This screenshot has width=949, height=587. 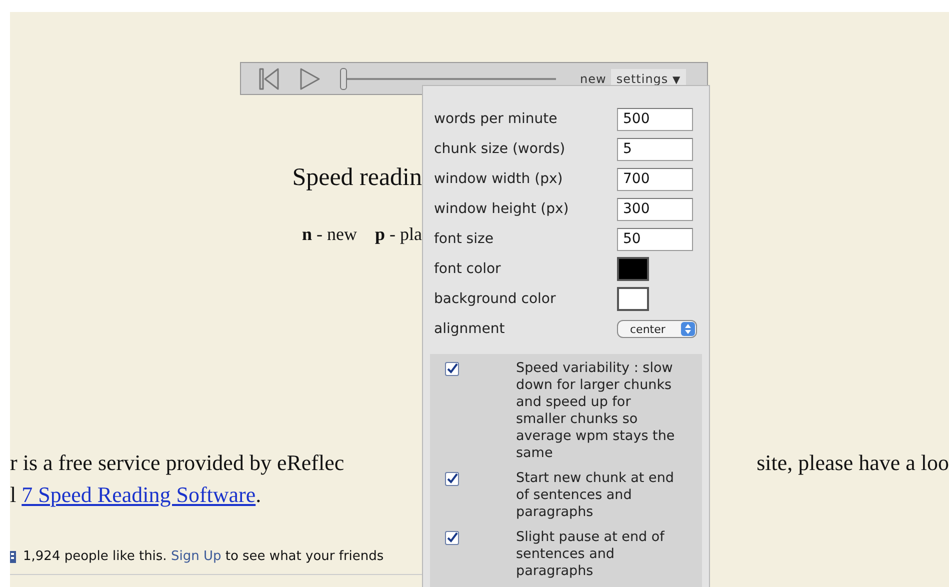 I want to click on alignment-dropdown: center, so click(x=657, y=329).